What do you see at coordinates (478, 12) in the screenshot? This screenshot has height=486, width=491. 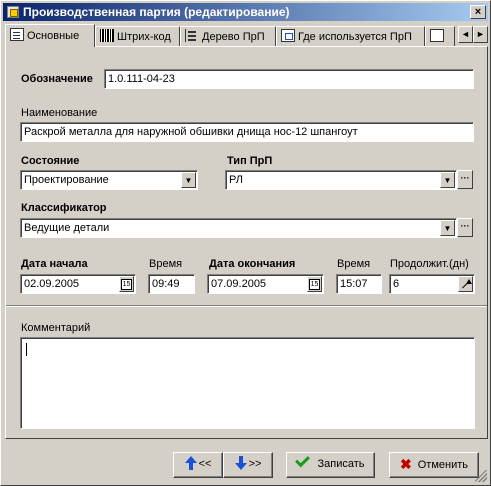 I see `close-button: ×` at bounding box center [478, 12].